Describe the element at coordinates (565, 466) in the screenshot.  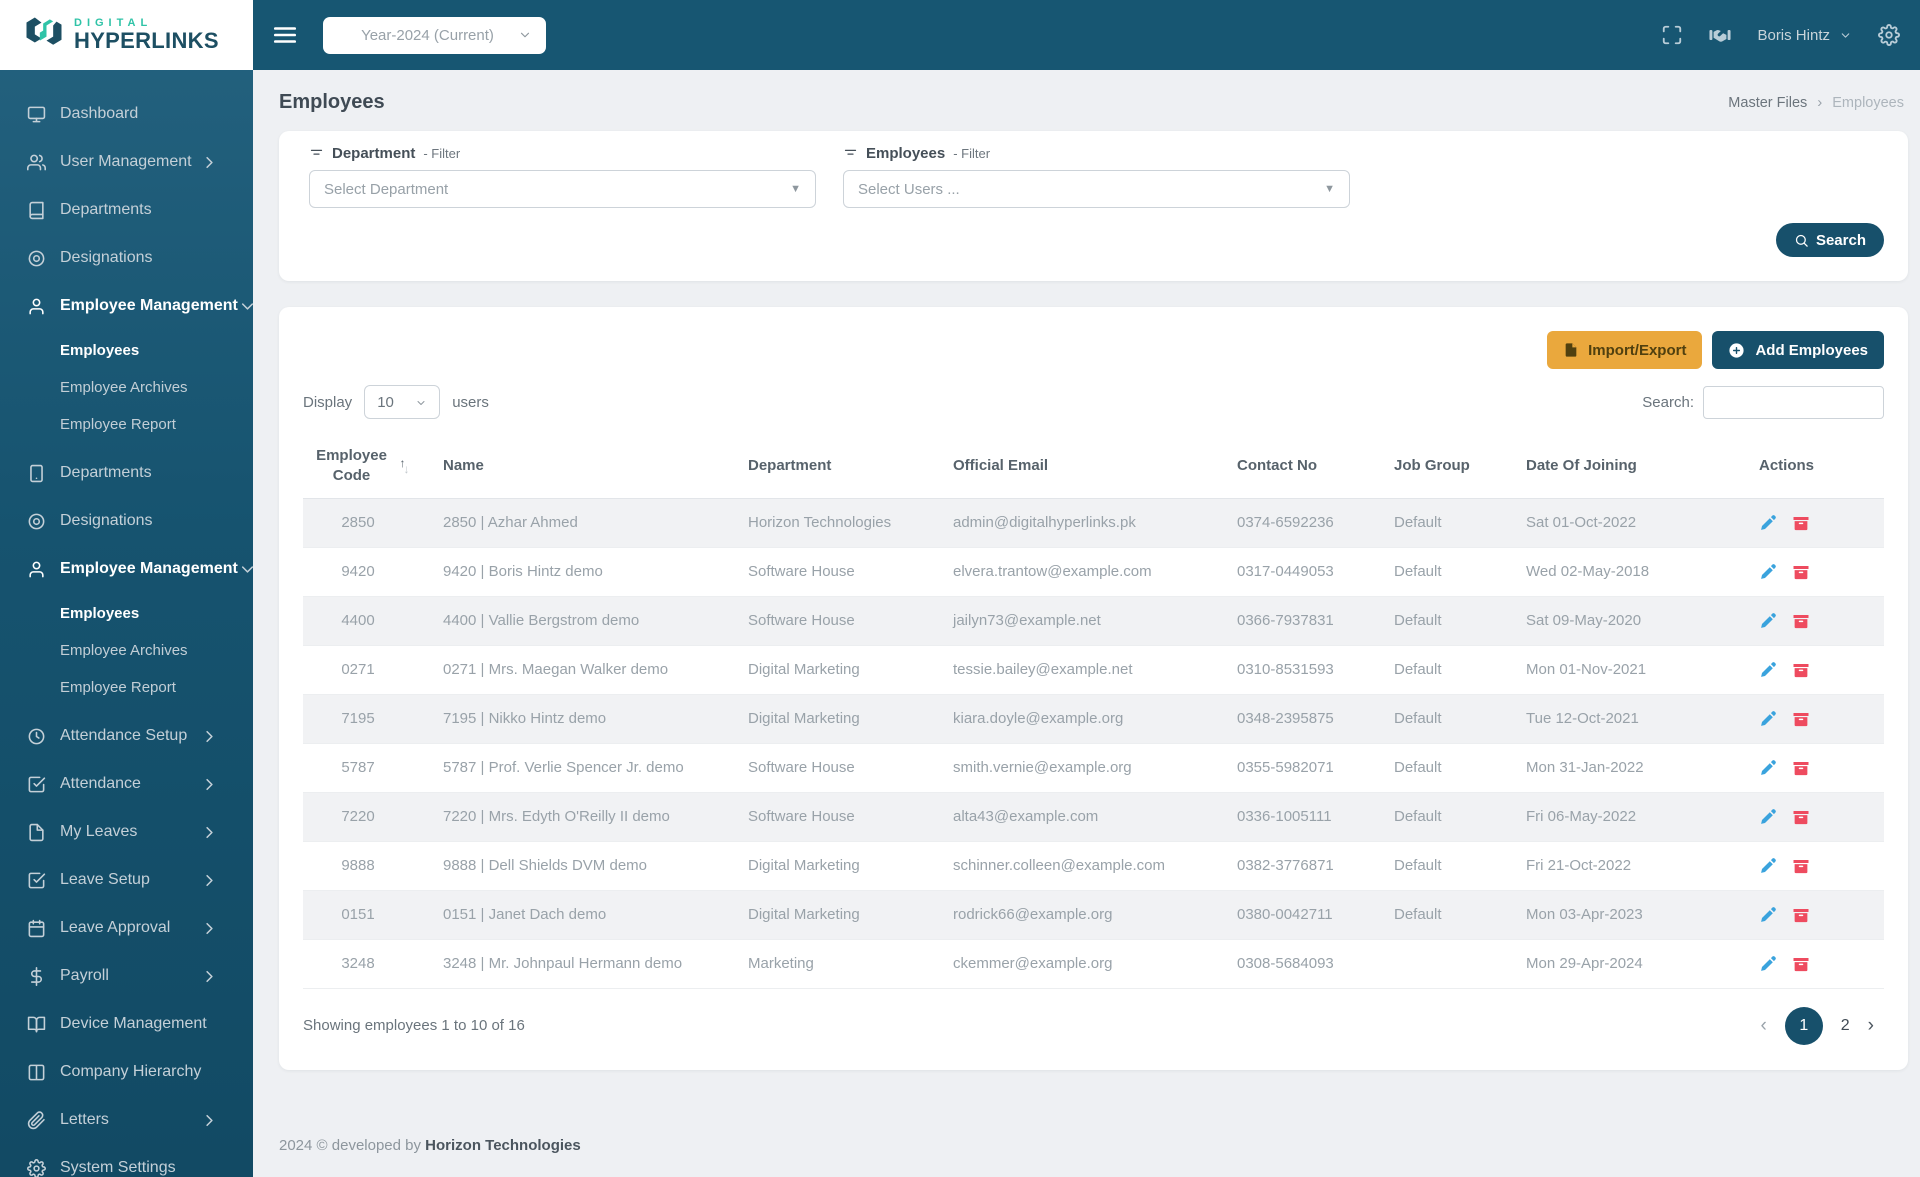
I see `header-name: Name` at that location.